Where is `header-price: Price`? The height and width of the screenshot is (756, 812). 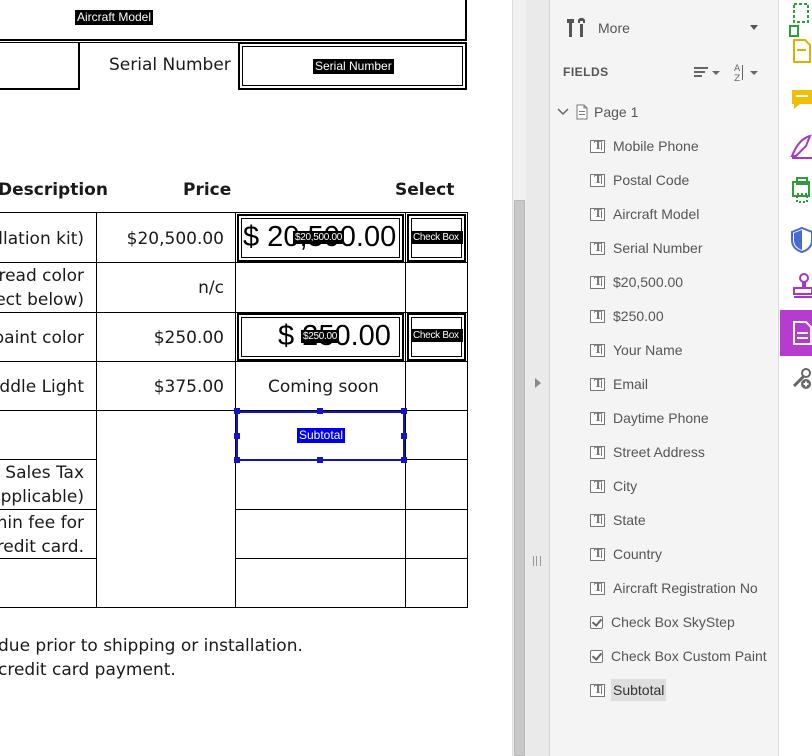 header-price: Price is located at coordinates (207, 190).